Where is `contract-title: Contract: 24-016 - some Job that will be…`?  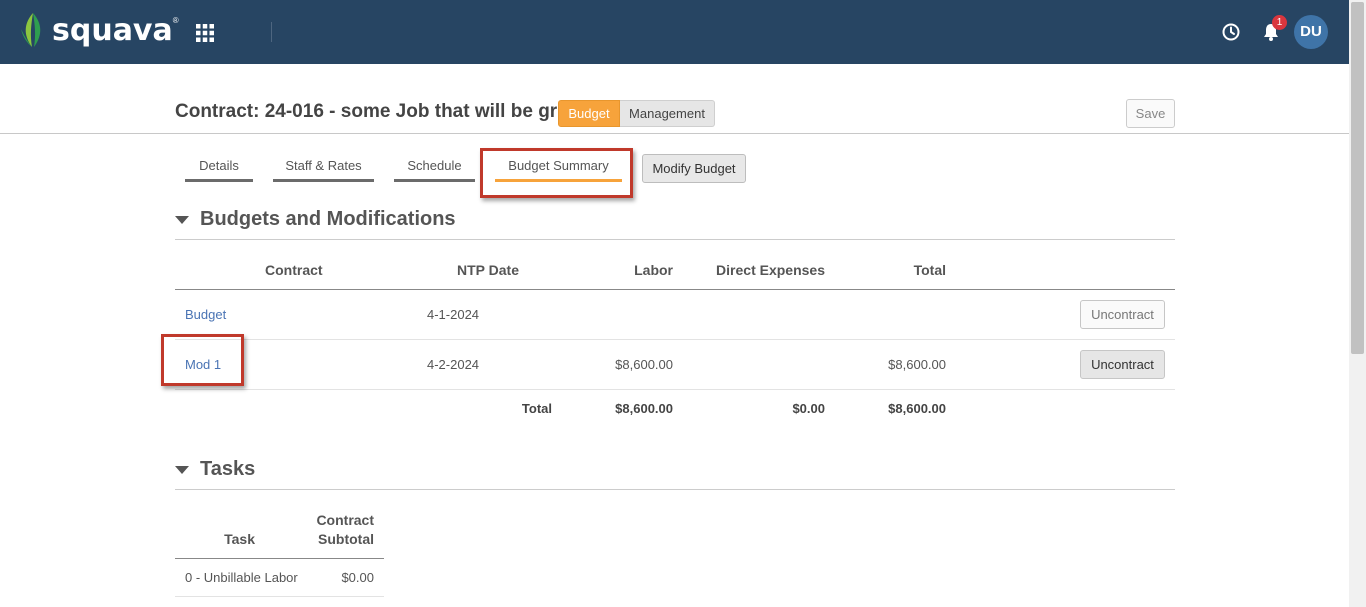
contract-title: Contract: 24-016 - some Job that will be… is located at coordinates (380, 111).